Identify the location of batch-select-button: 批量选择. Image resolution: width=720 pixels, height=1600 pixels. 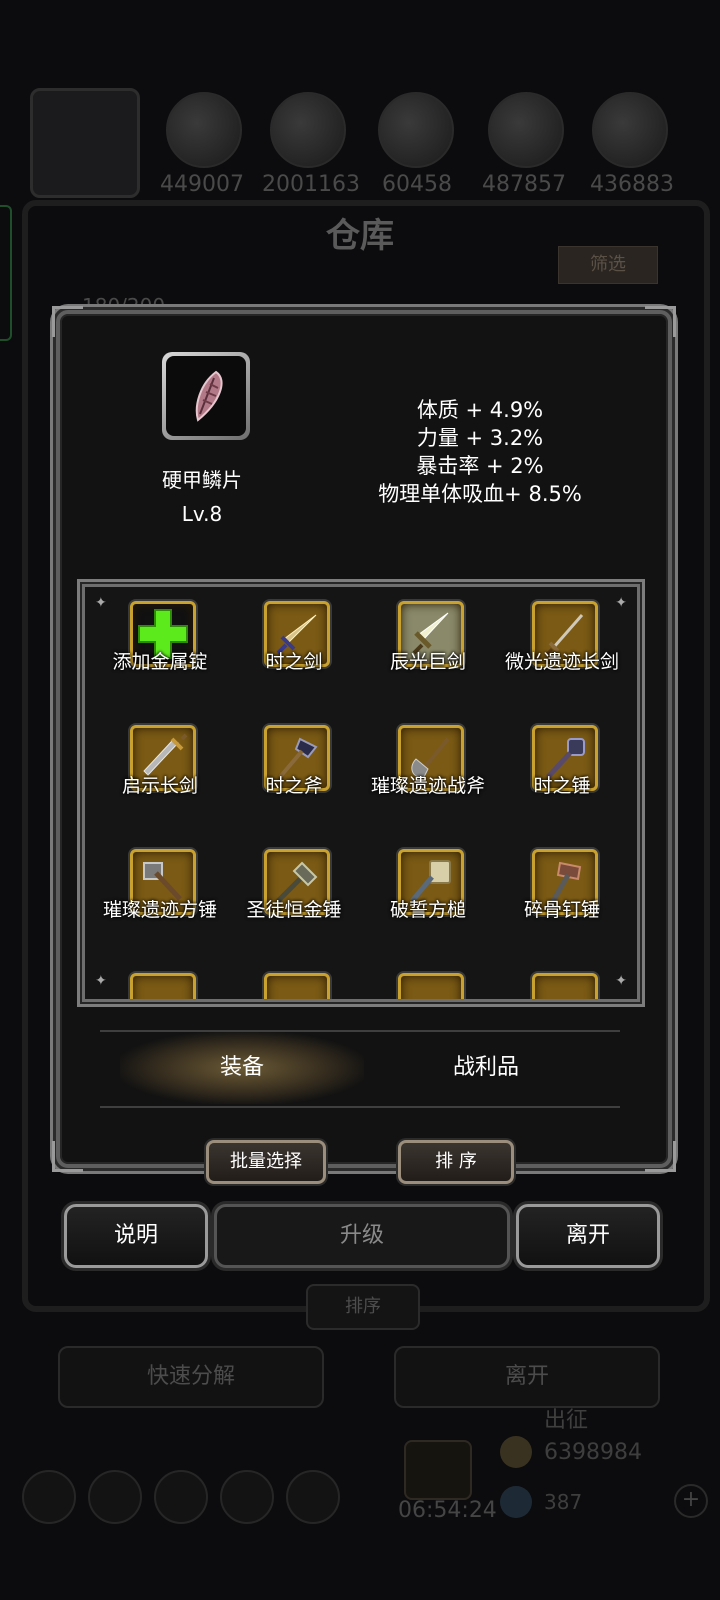
(266, 1162).